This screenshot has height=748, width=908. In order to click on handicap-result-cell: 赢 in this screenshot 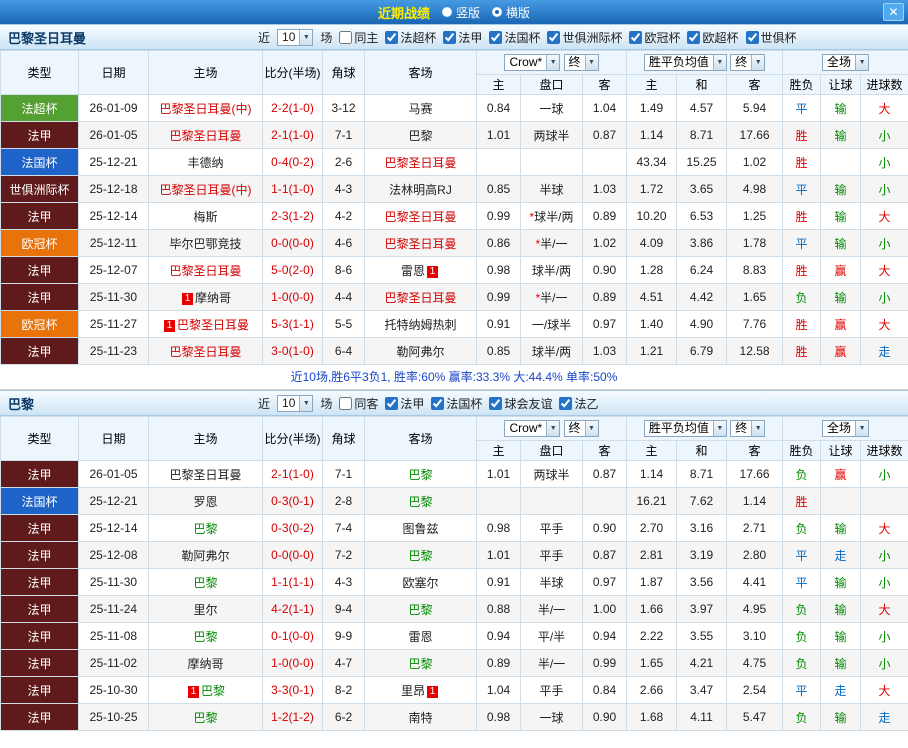, I will do `click(841, 351)`.